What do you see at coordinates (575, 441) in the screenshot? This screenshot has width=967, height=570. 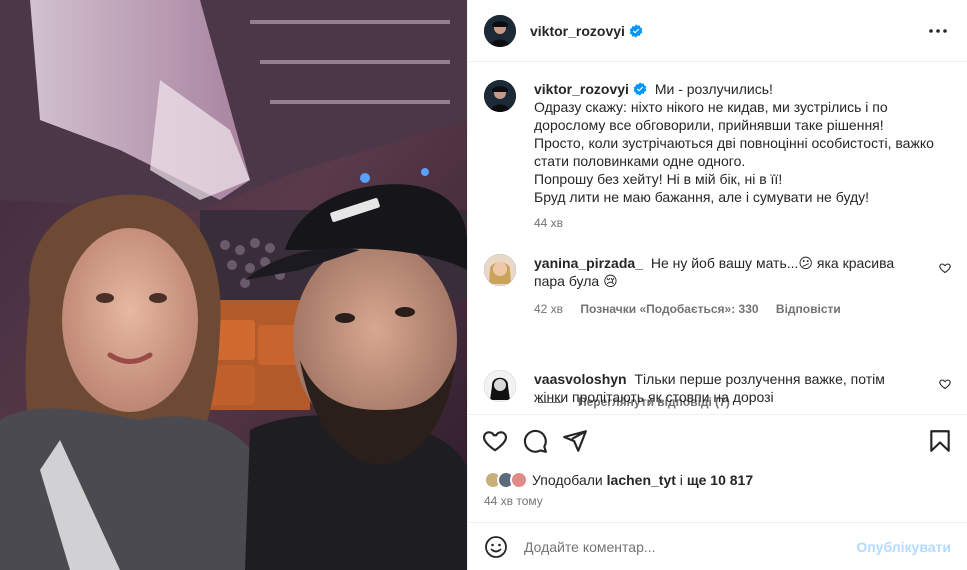 I see `share-paper-plane-icon` at bounding box center [575, 441].